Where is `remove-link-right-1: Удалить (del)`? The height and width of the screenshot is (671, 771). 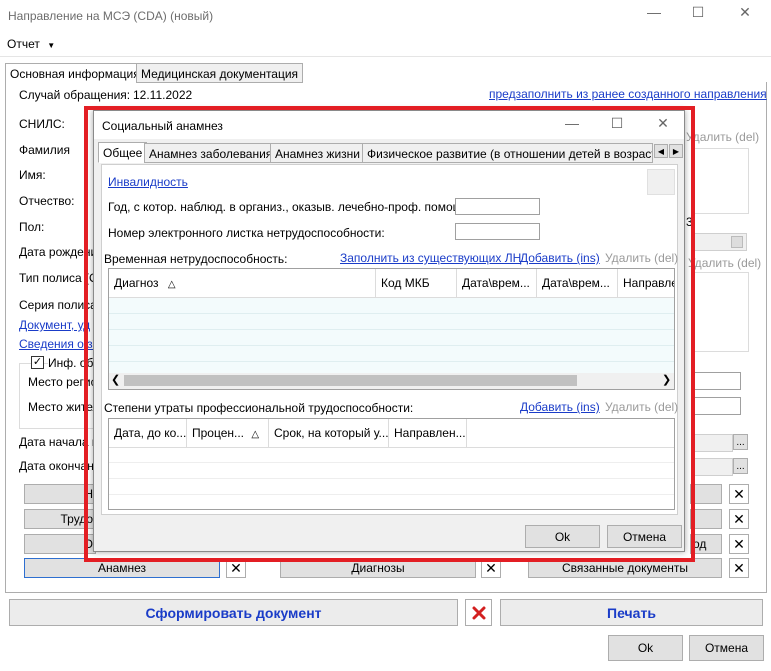 remove-link-right-1: Удалить (del) is located at coordinates (722, 137).